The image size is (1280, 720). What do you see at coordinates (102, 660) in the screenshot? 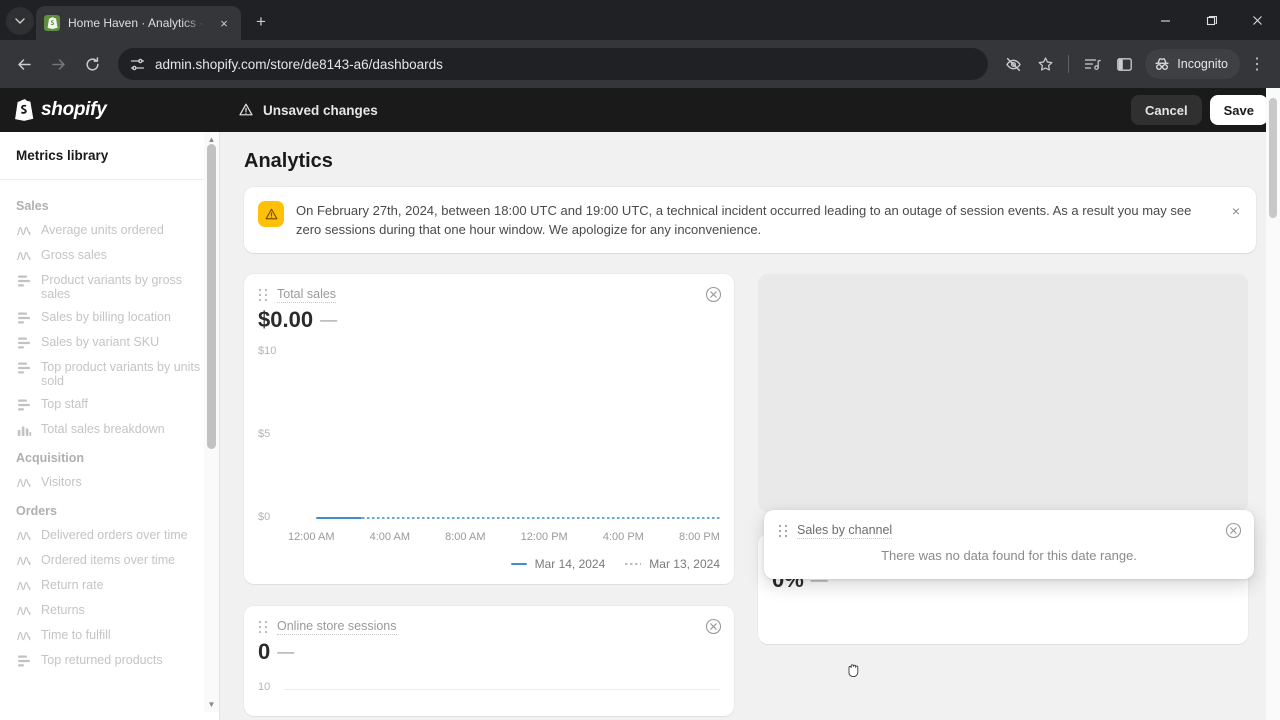
I see `sidebar-item-label: Top returned products` at bounding box center [102, 660].